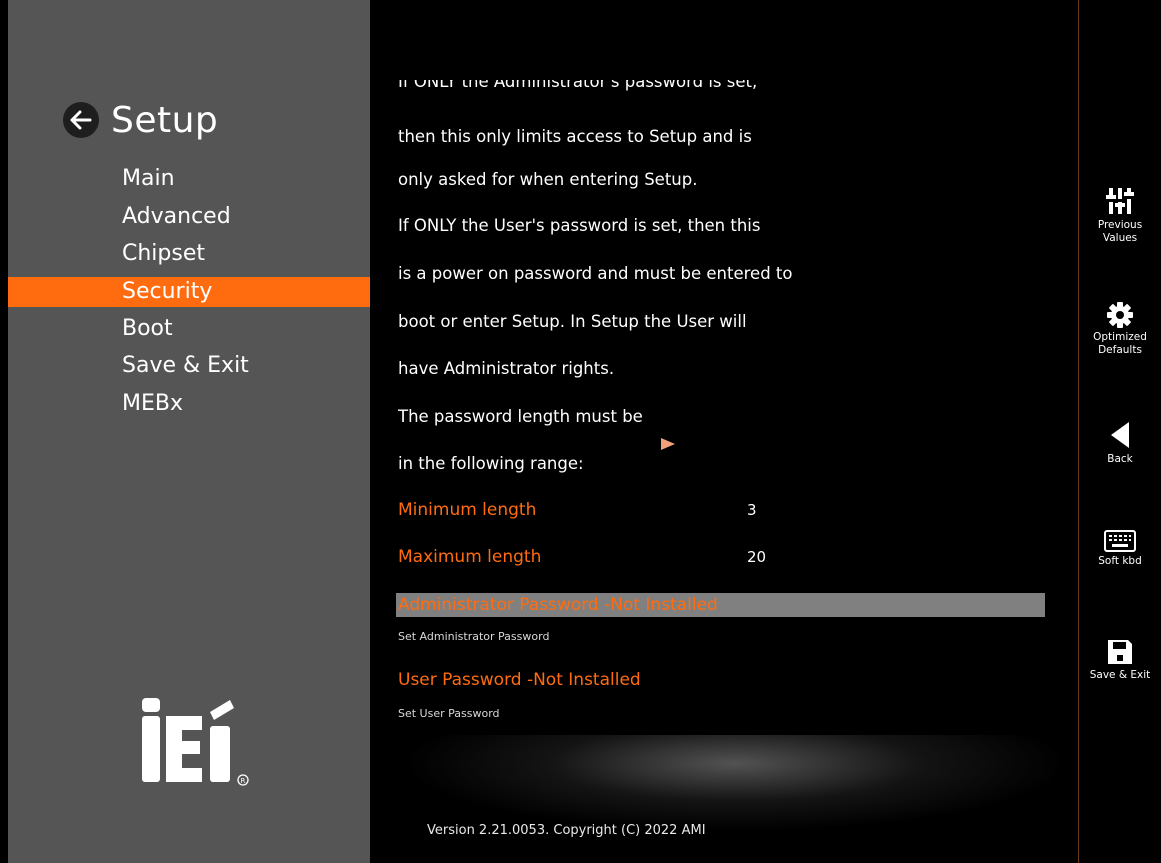  Describe the element at coordinates (1120, 201) in the screenshot. I see `sliders-icon` at that location.